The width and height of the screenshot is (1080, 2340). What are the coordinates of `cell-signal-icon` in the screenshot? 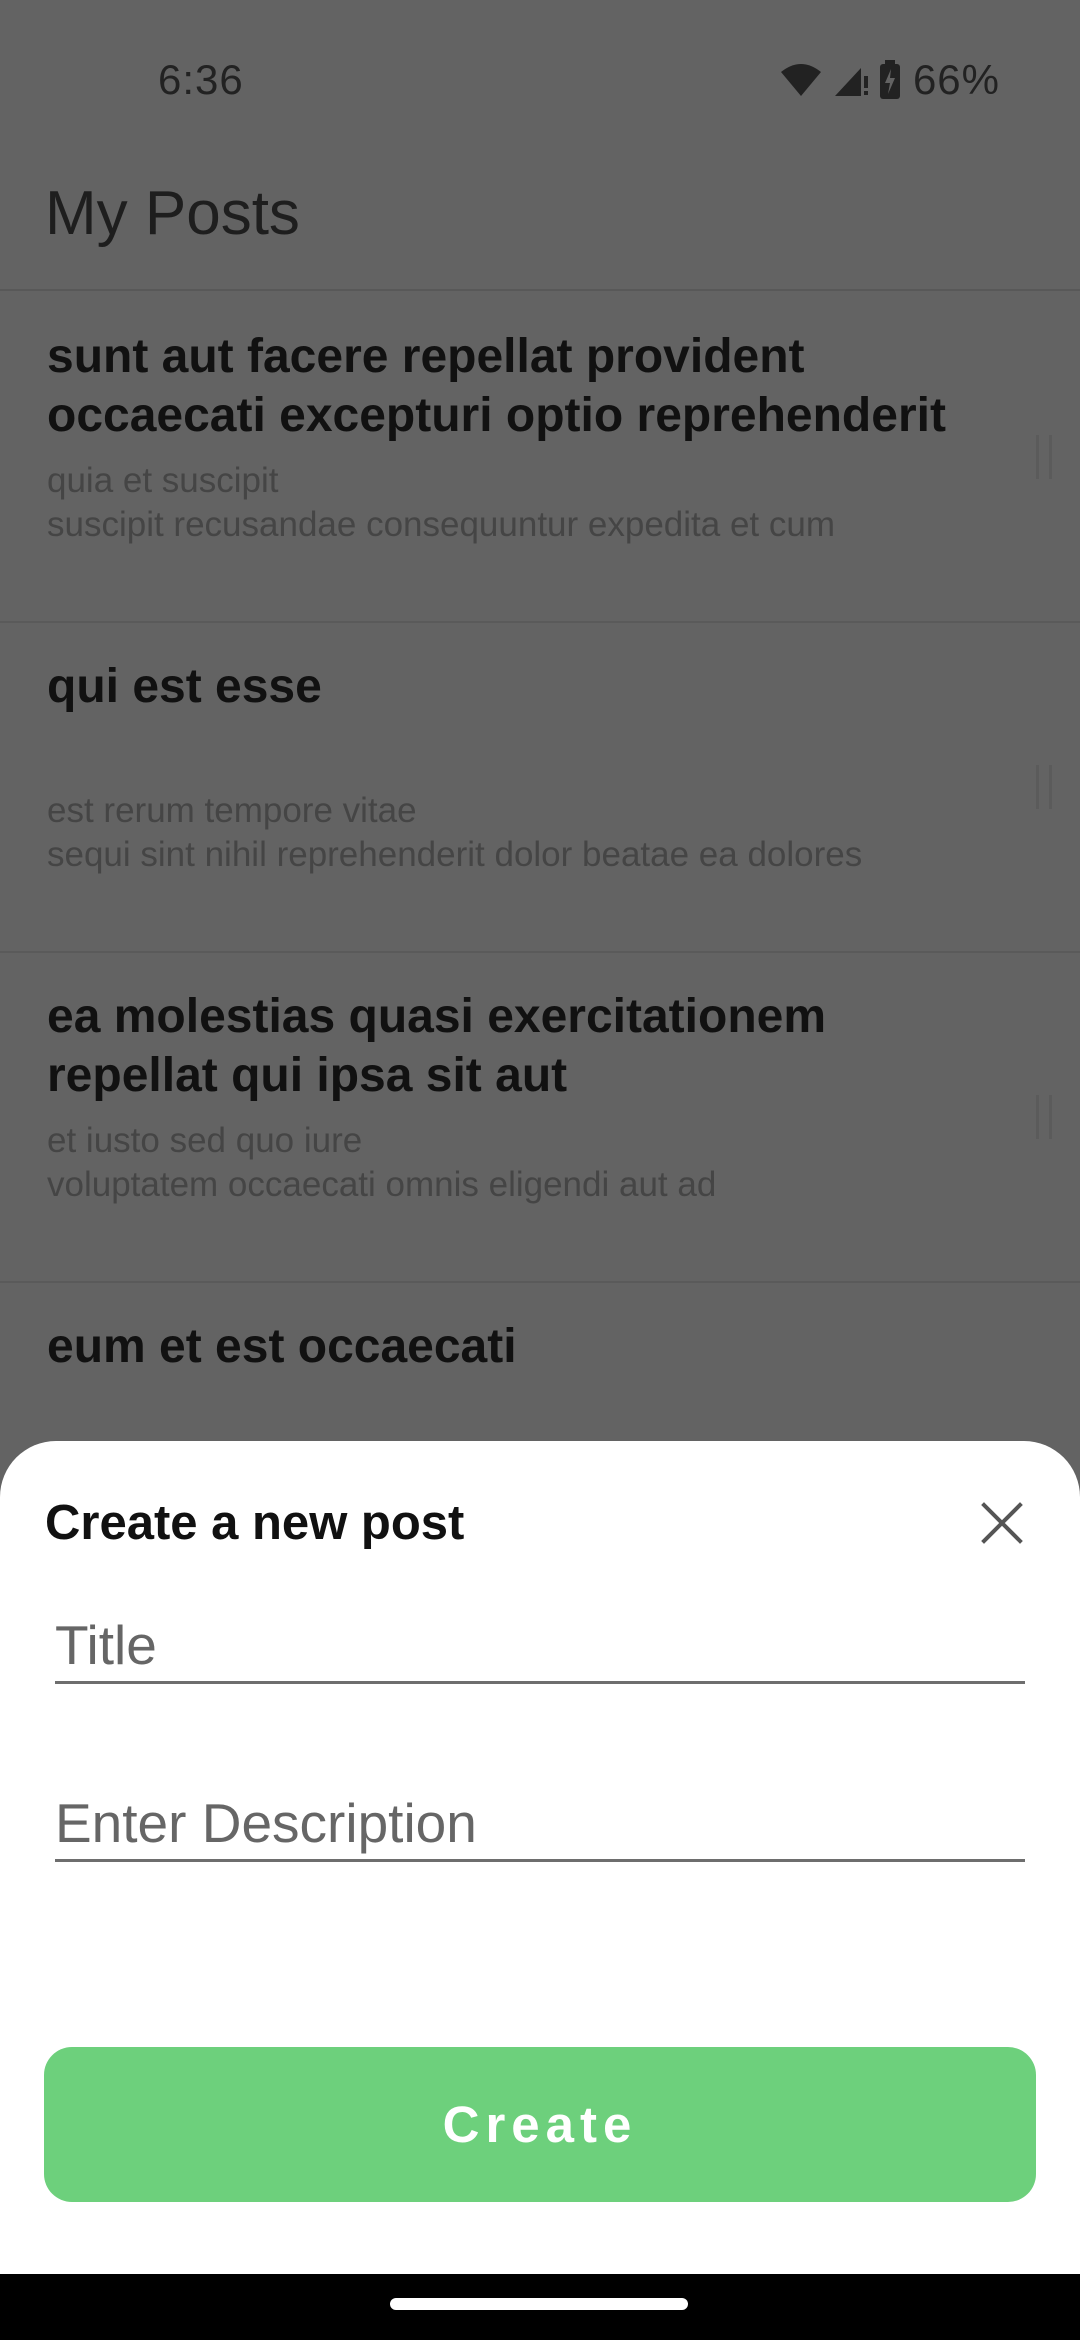 It's located at (851, 80).